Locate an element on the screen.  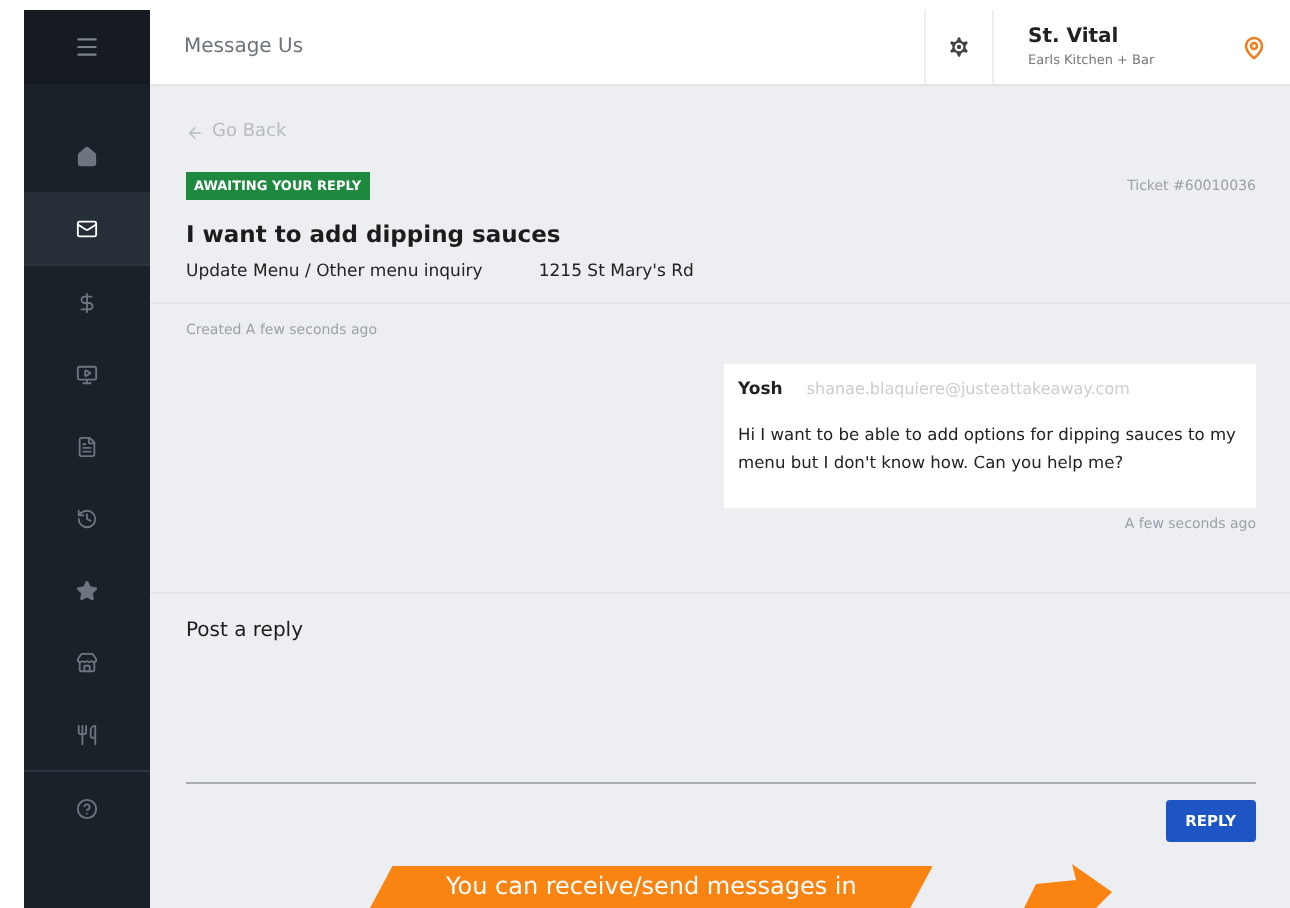
ticket-subject: I want to add dipping sauces is located at coordinates (374, 234).